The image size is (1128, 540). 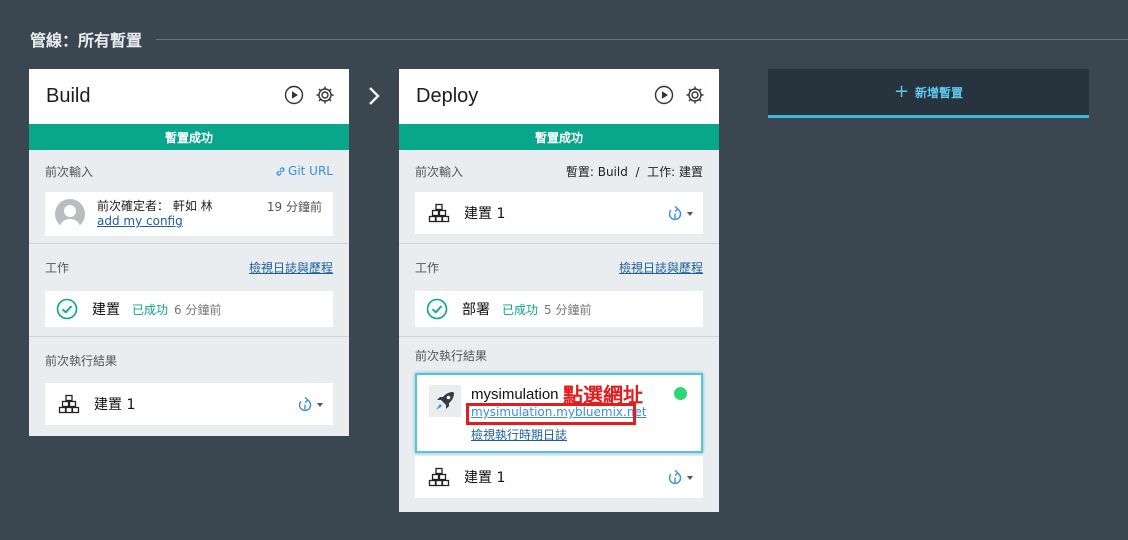 I want to click on git-url-label: Git URL, so click(x=310, y=171).